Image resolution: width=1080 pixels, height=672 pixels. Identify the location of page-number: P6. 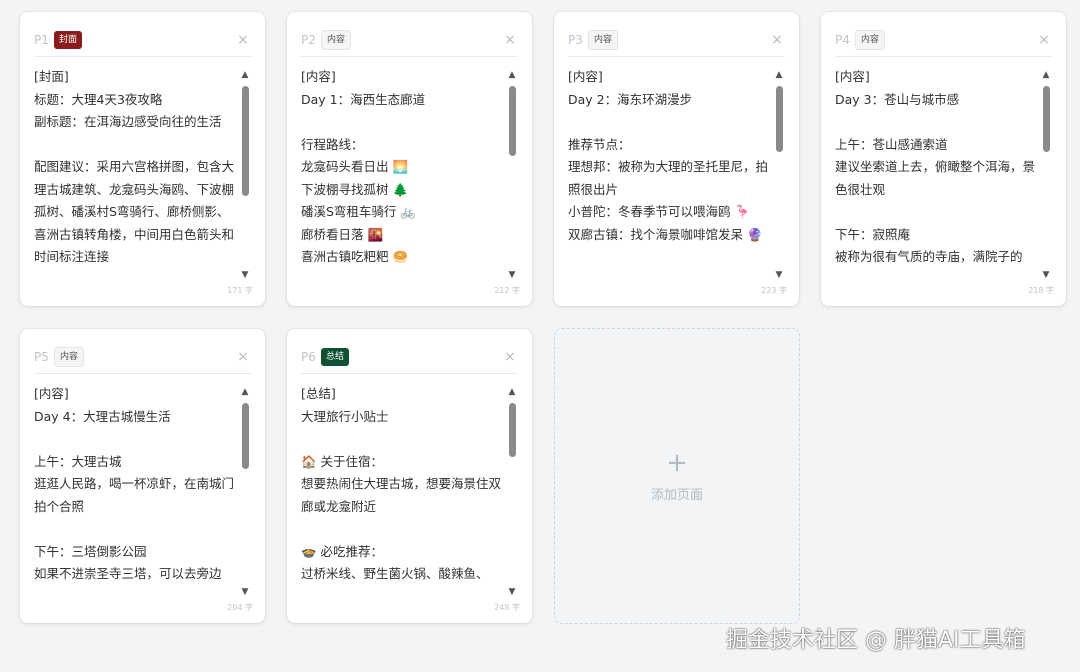
(308, 357).